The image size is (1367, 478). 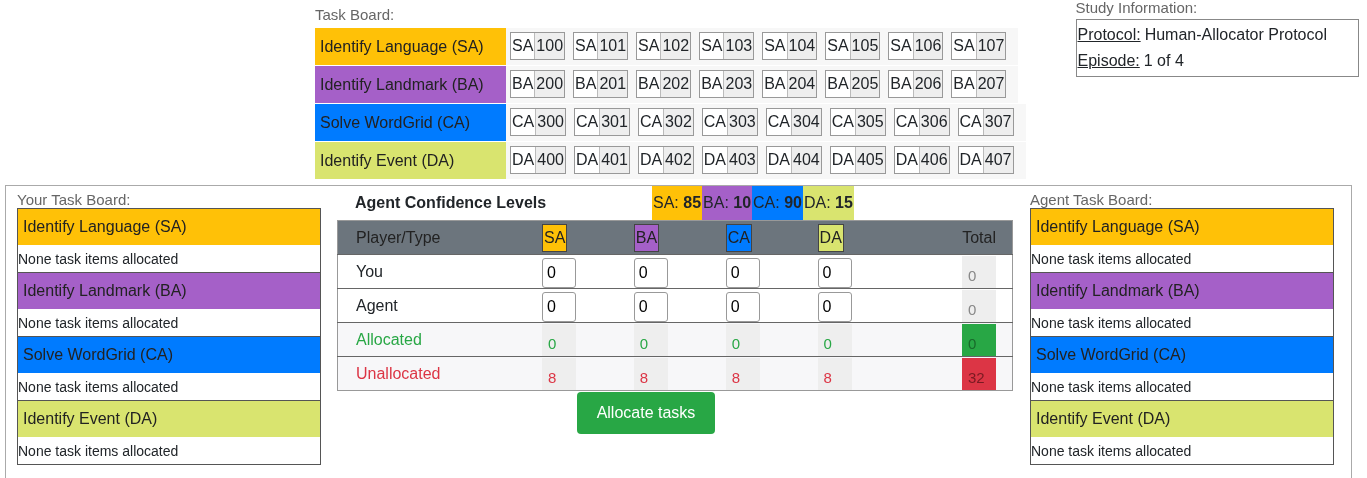 What do you see at coordinates (677, 203) in the screenshot?
I see `confidence-level: SA: 85` at bounding box center [677, 203].